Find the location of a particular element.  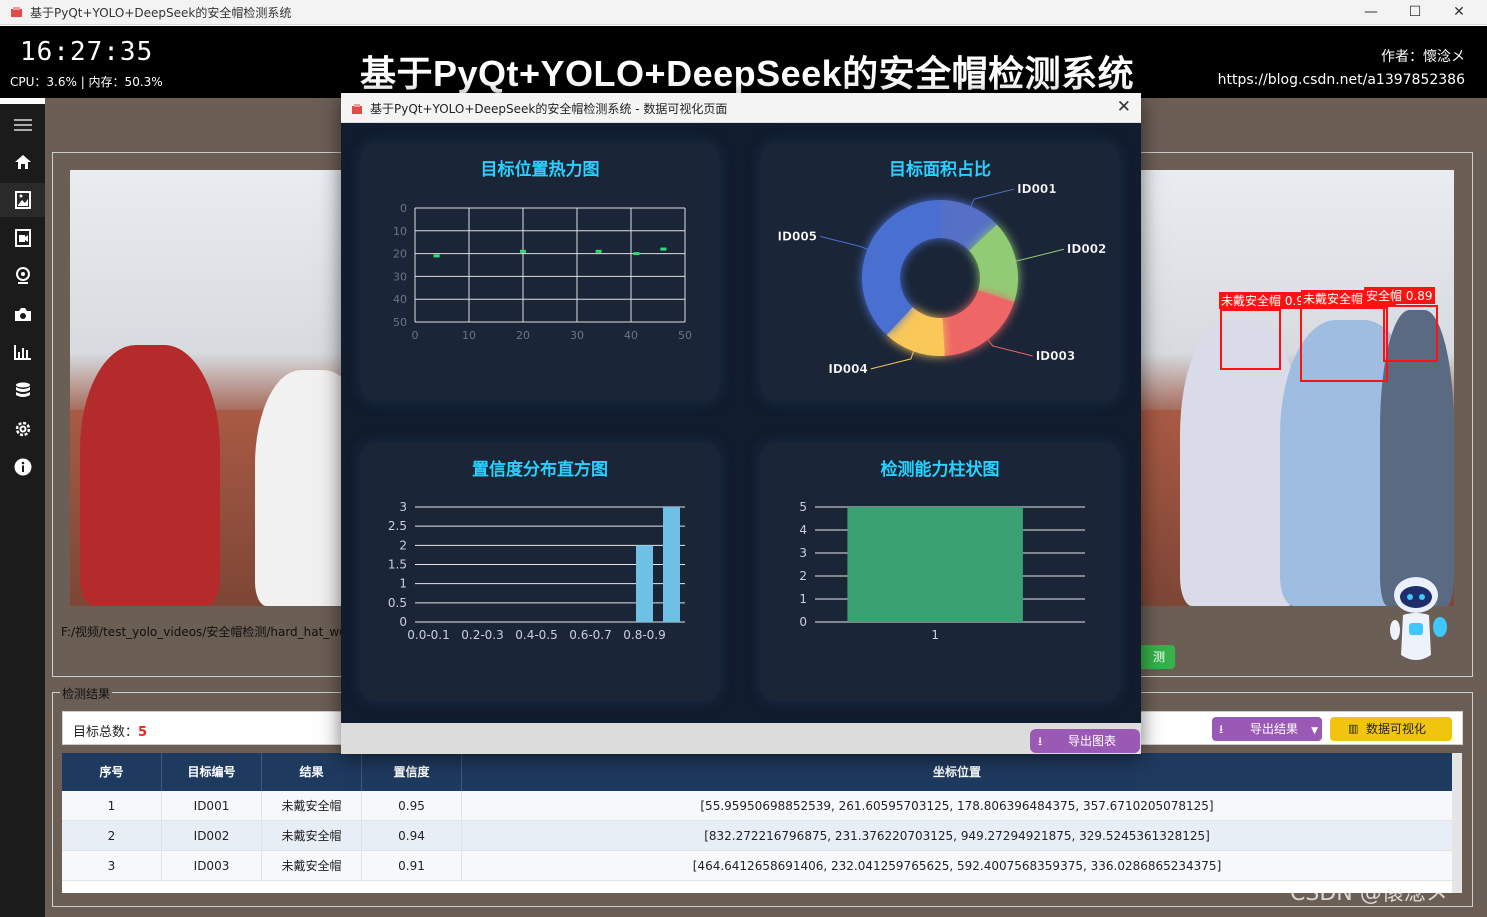

dialog-title: 基于PyQt+YOLO+DeepSeek的安全帽检测系统 - 数据可视化页面 is located at coordinates (549, 109).